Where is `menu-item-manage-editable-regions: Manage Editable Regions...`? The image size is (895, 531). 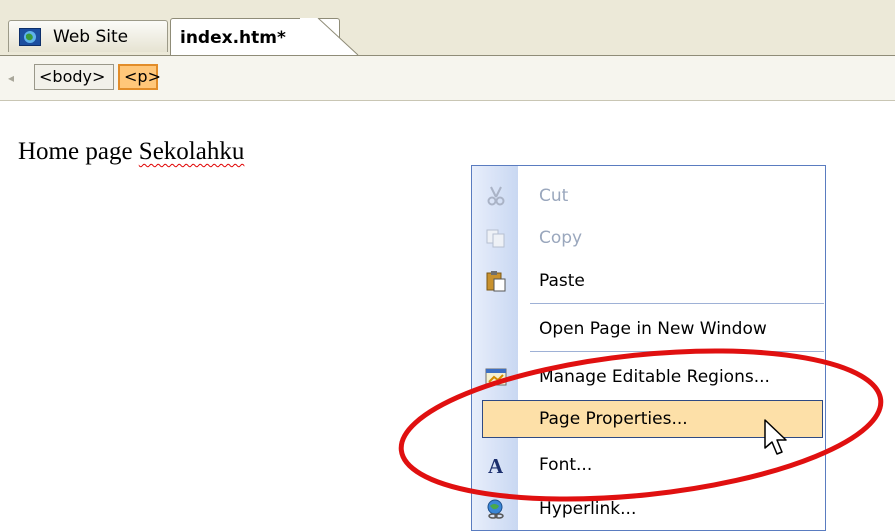 menu-item-manage-editable-regions: Manage Editable Regions... is located at coordinates (648, 377).